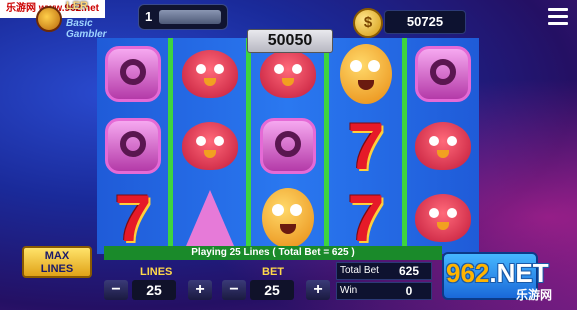 Image resolution: width=577 pixels, height=310 pixels. What do you see at coordinates (272, 290) in the screenshot?
I see `bet-value: 25` at bounding box center [272, 290].